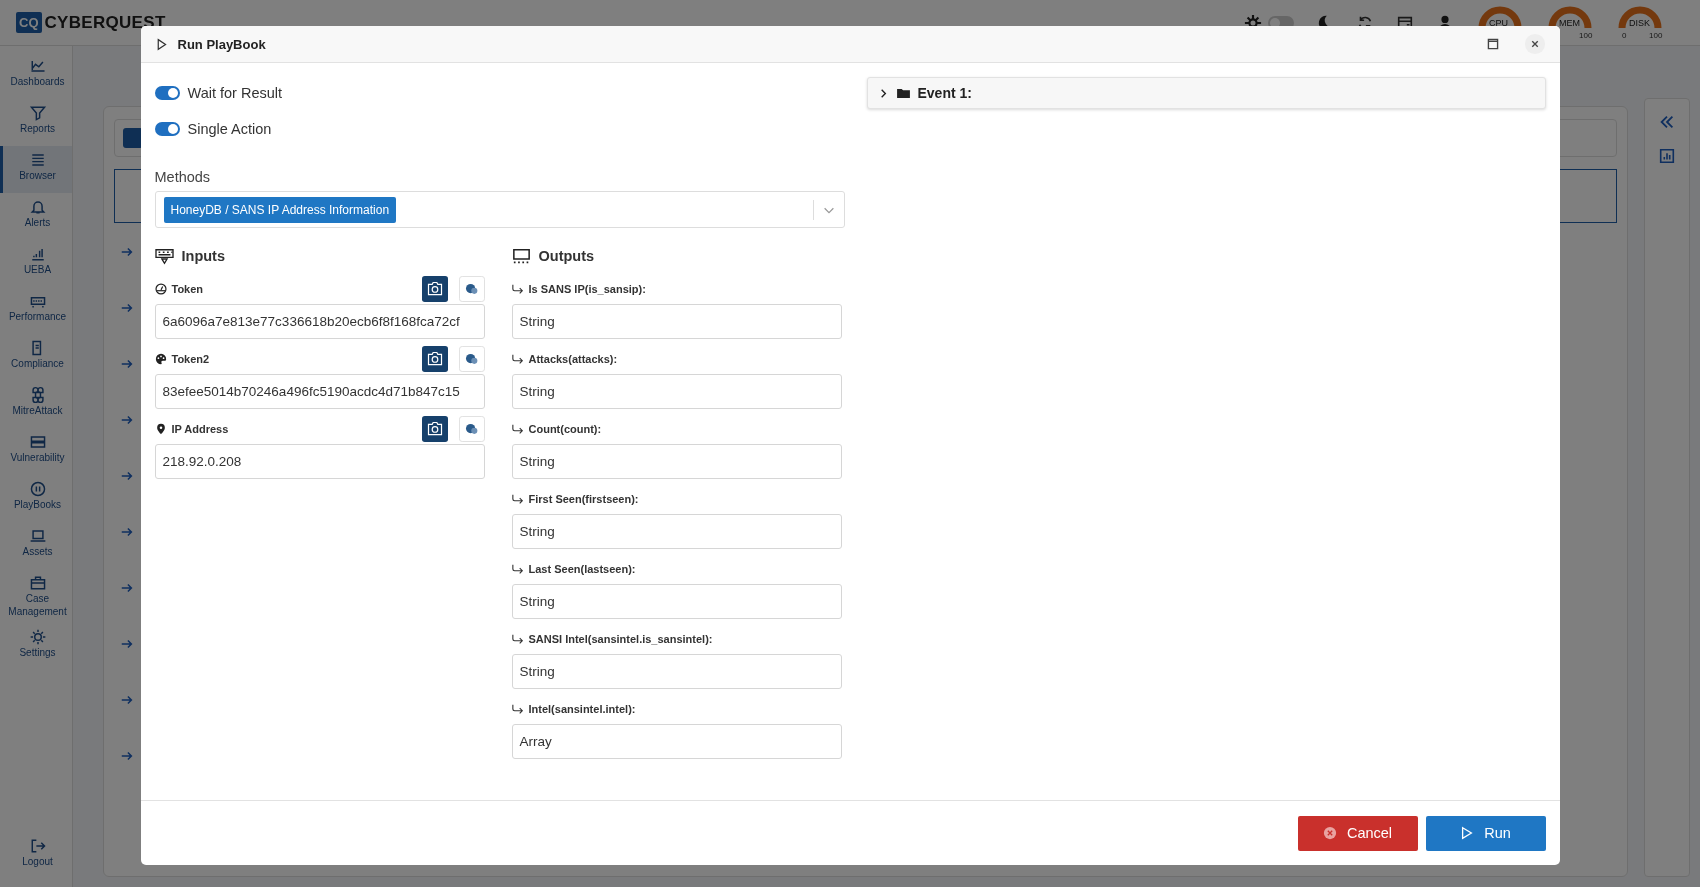  I want to click on output-label: Last Seen(lastseen):, so click(582, 569).